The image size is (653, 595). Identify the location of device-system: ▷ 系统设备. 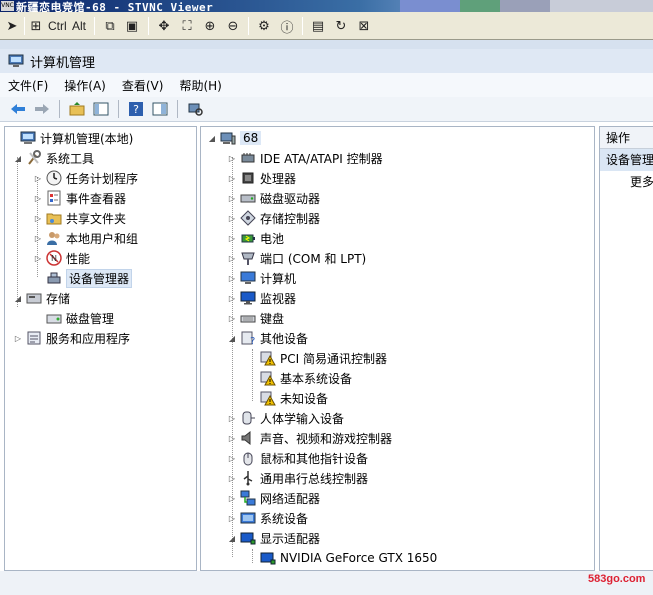
(267, 518).